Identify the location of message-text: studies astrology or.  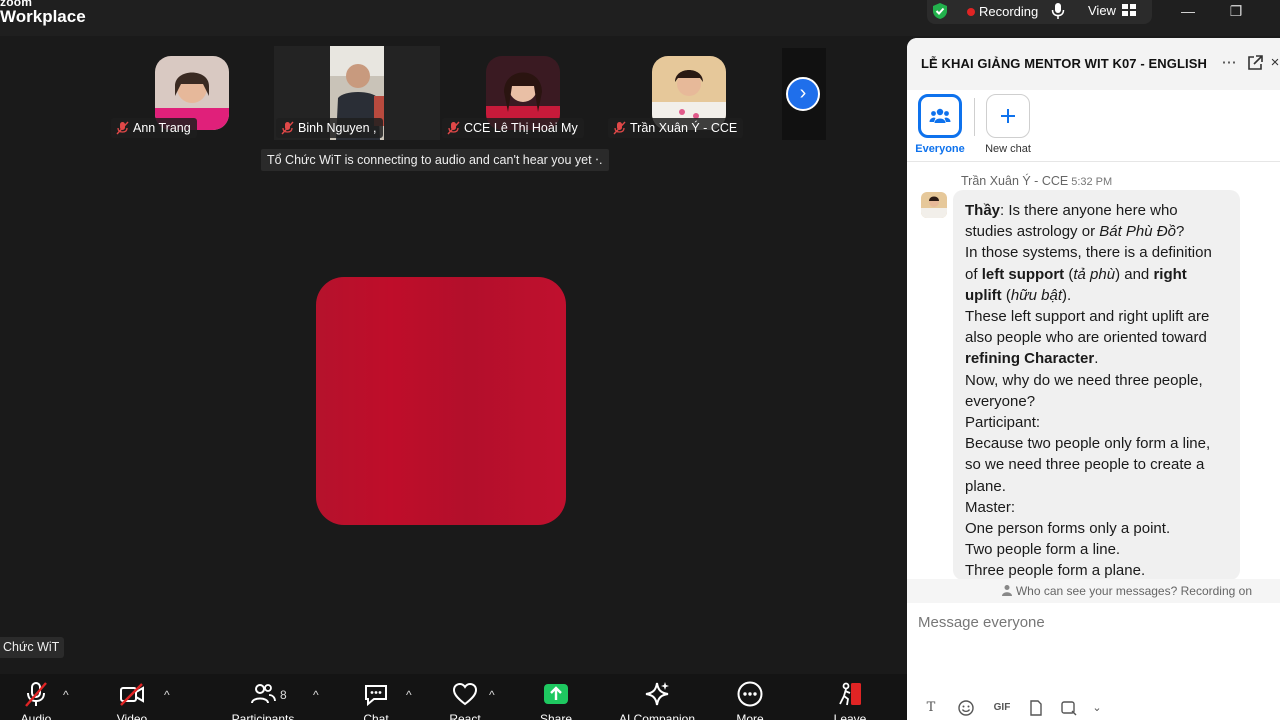
(1032, 232).